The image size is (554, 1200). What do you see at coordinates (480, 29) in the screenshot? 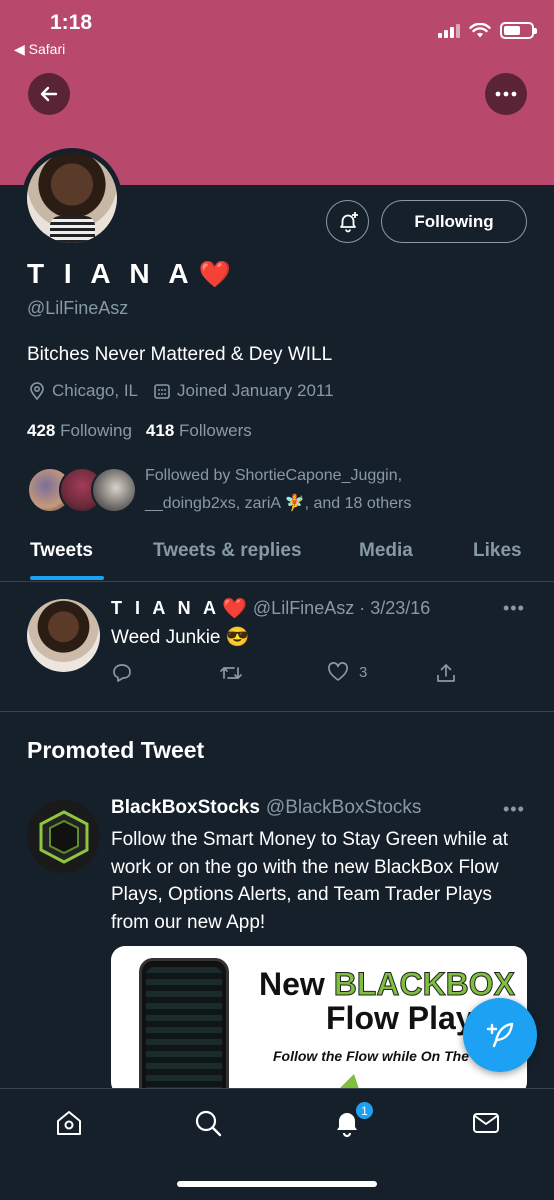
I see `wifi-icon` at bounding box center [480, 29].